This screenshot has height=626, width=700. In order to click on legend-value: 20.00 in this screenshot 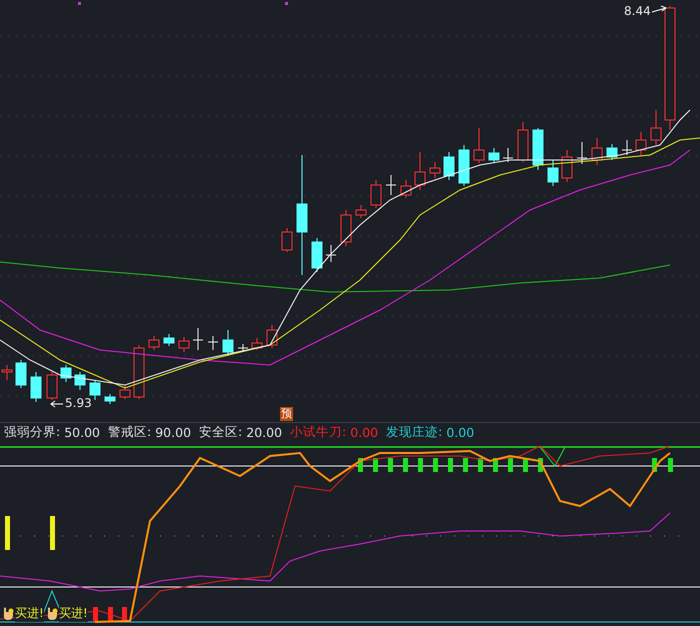, I will do `click(264, 432)`.